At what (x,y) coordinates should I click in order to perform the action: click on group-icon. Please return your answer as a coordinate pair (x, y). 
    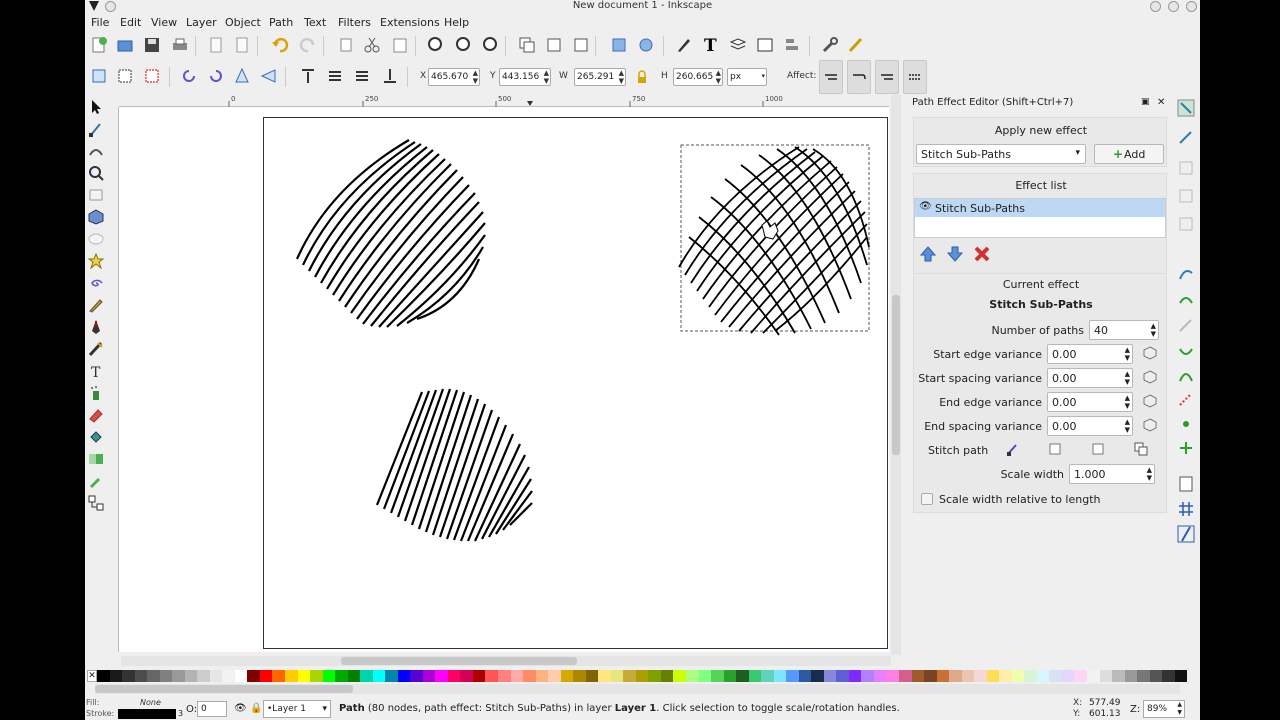
    Looking at the image, I should click on (619, 45).